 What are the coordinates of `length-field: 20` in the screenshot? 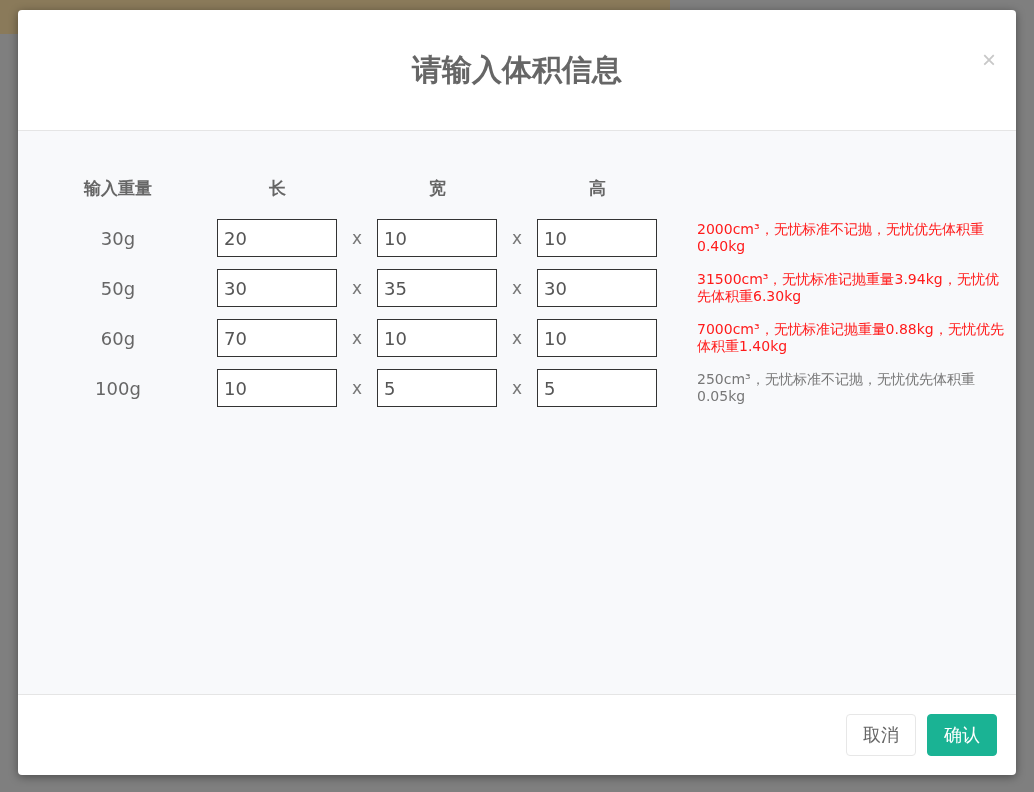 It's located at (277, 238).